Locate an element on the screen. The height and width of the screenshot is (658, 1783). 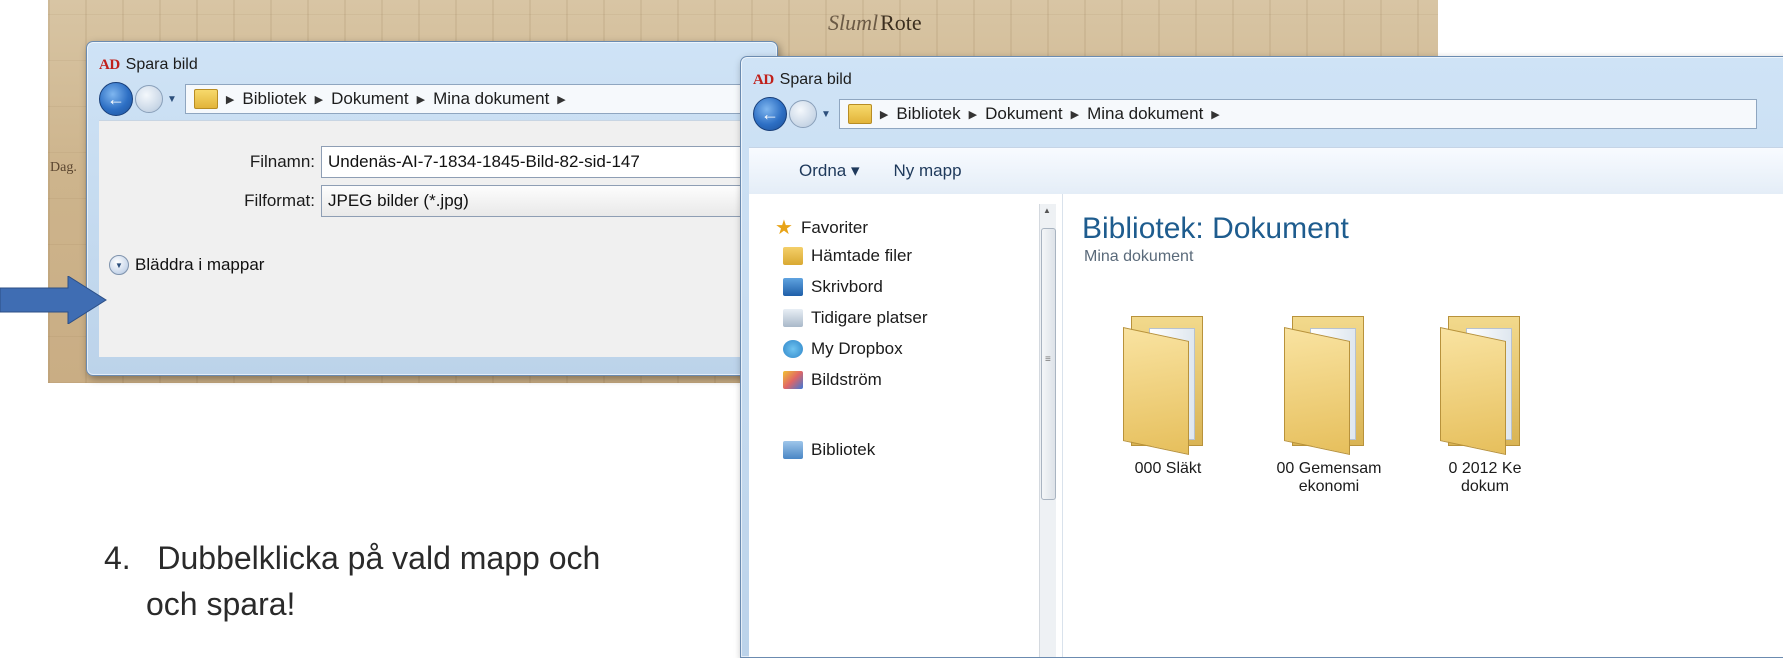
expand-icon: ▼ is located at coordinates (119, 265).